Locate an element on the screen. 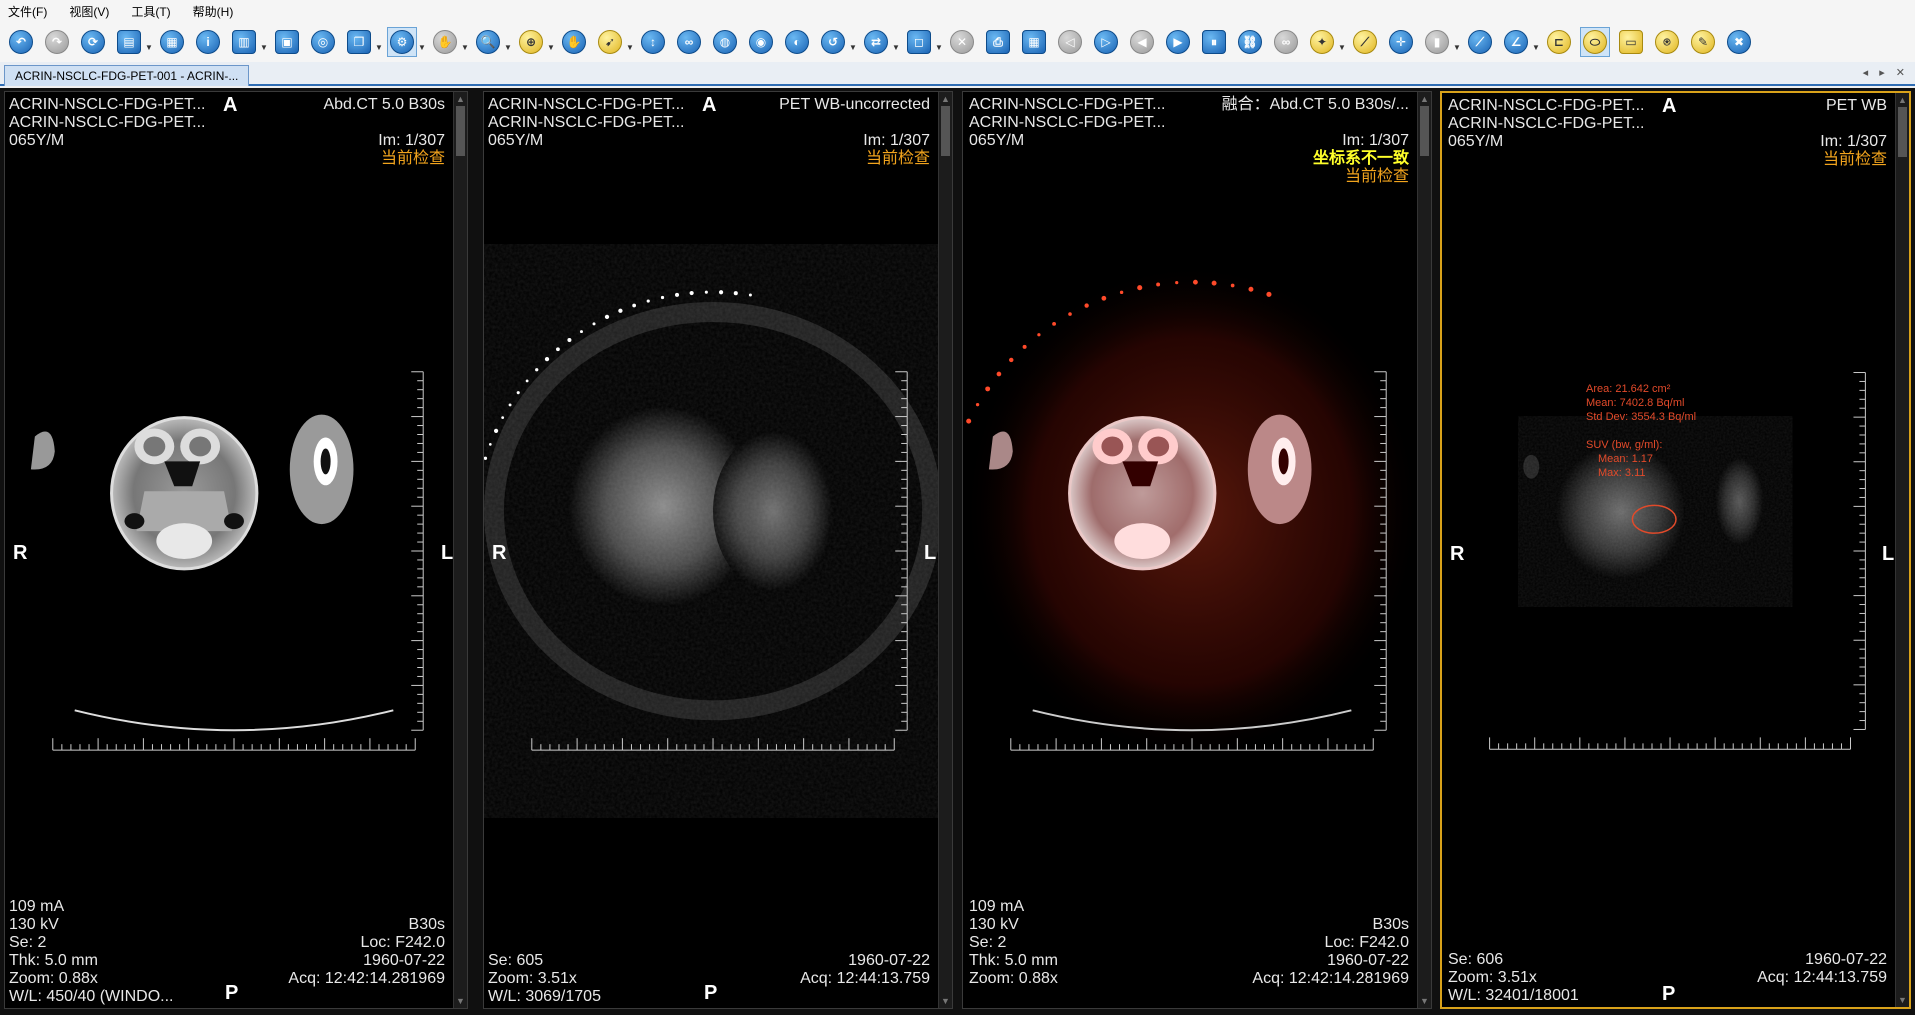 This screenshot has width=1915, height=1015. stack-icon: ❐ is located at coordinates (359, 42).